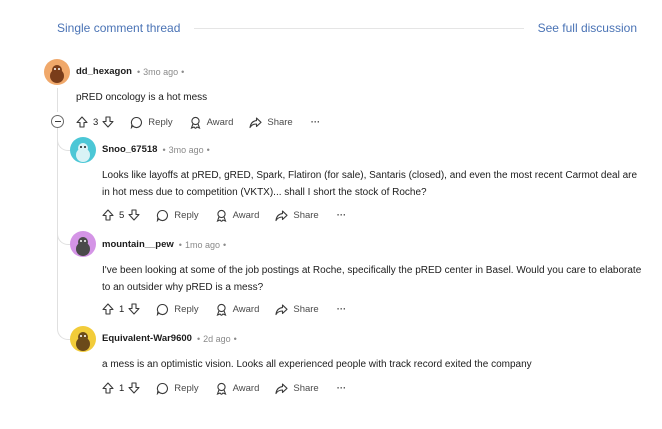 This screenshot has width=662, height=429. I want to click on comment-meta: Snoo_67518 • 3mo ago •, so click(156, 149).